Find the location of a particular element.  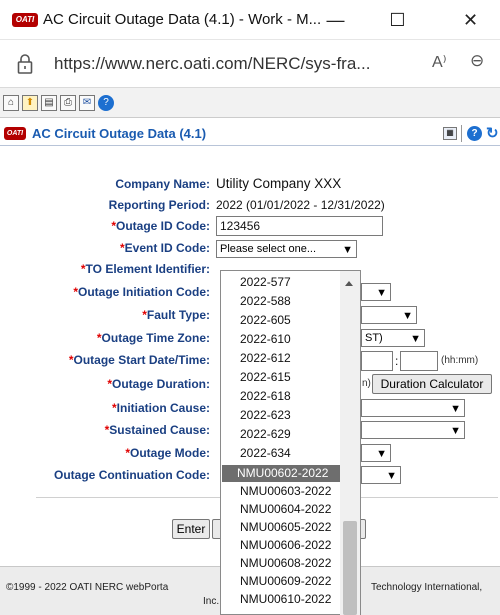

dropdown-option: 2022-634 is located at coordinates (265, 453).